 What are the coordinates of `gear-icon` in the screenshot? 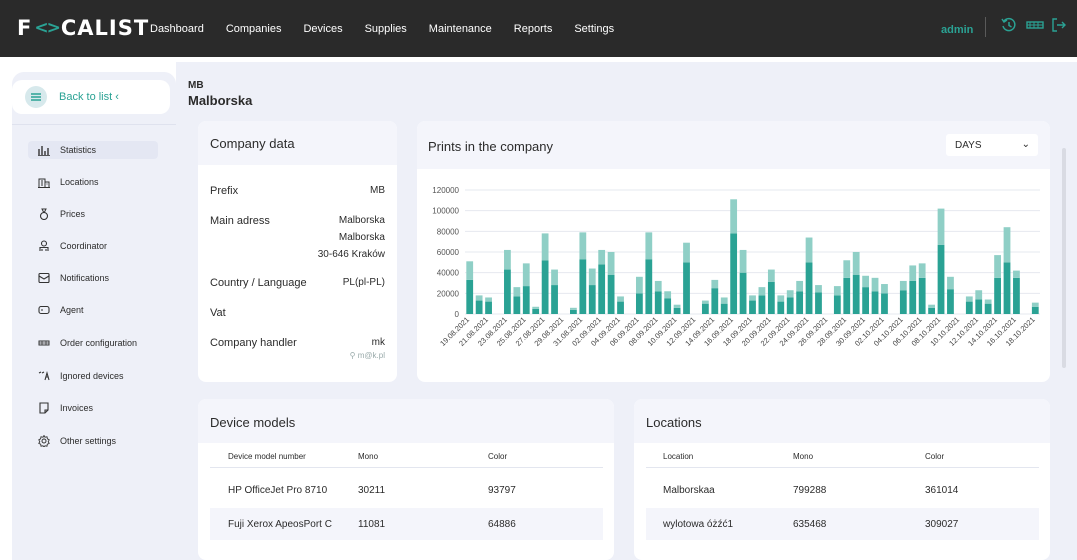 It's located at (44, 441).